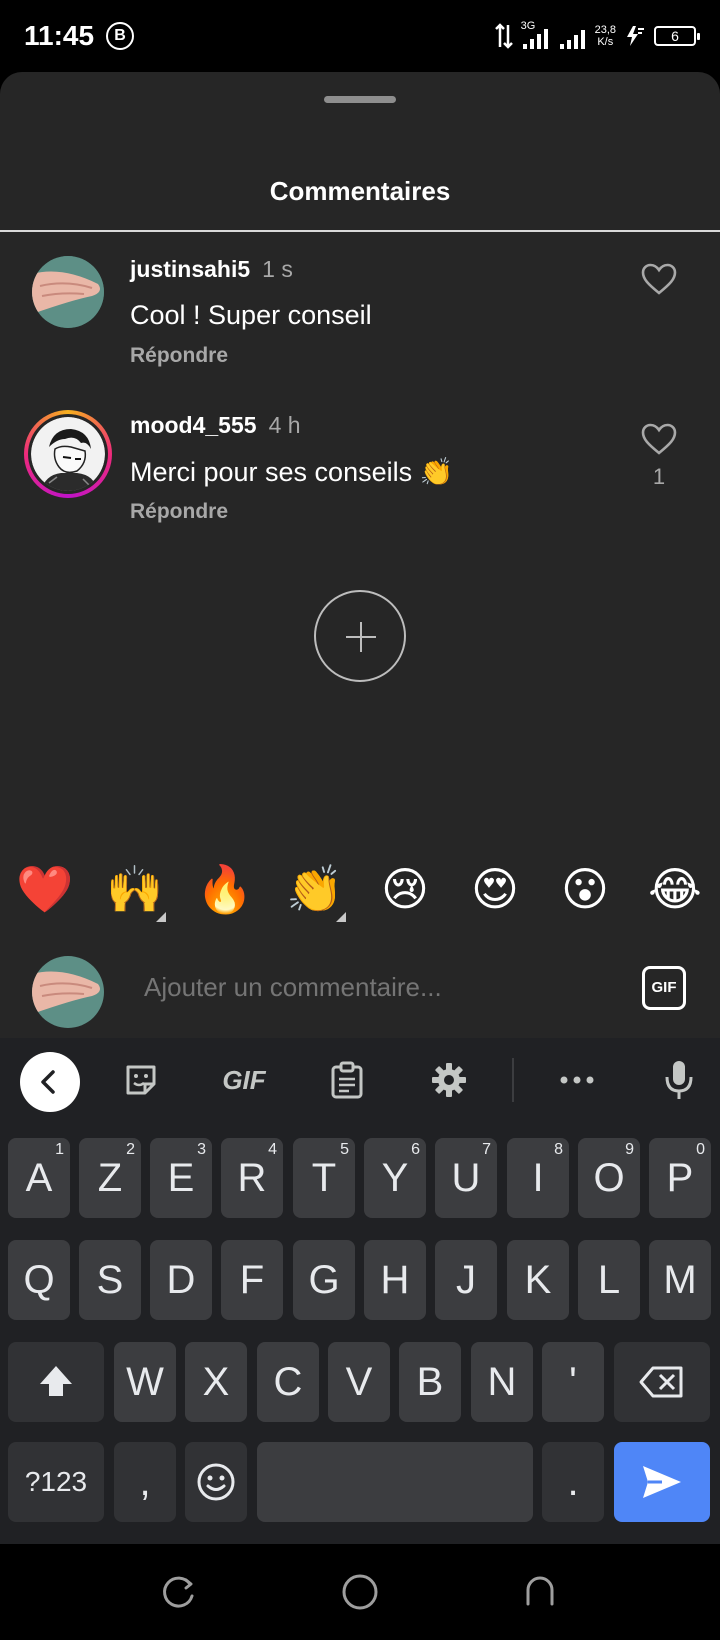 The width and height of the screenshot is (720, 1640). I want to click on backspace-key, so click(662, 1382).